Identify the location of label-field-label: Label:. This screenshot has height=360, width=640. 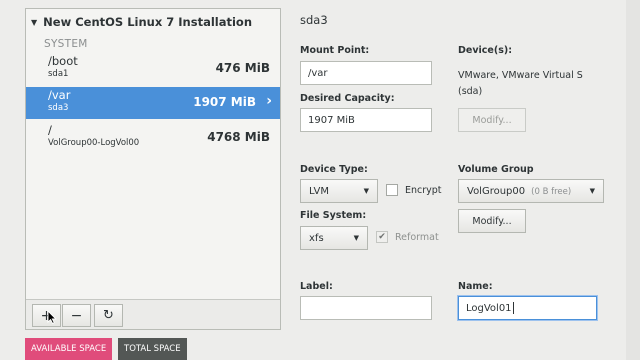
(316, 286).